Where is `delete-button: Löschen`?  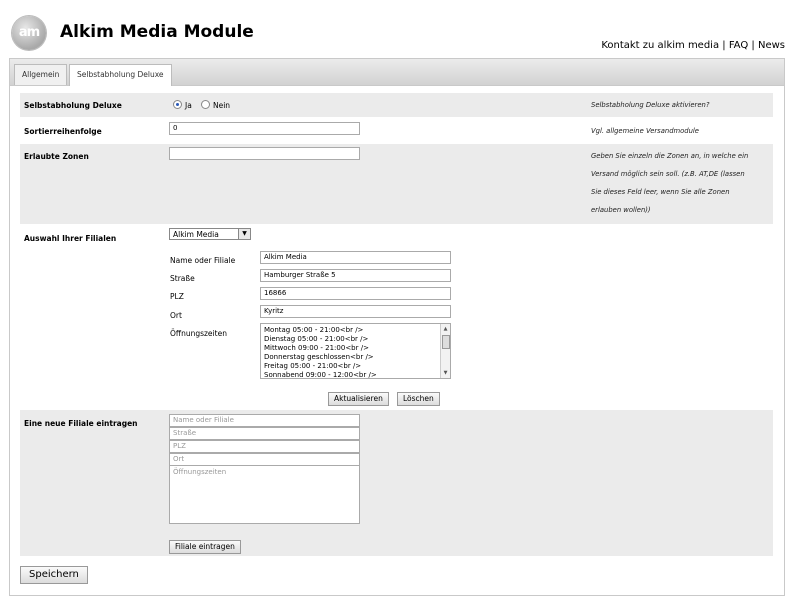
delete-button: Löschen is located at coordinates (418, 399).